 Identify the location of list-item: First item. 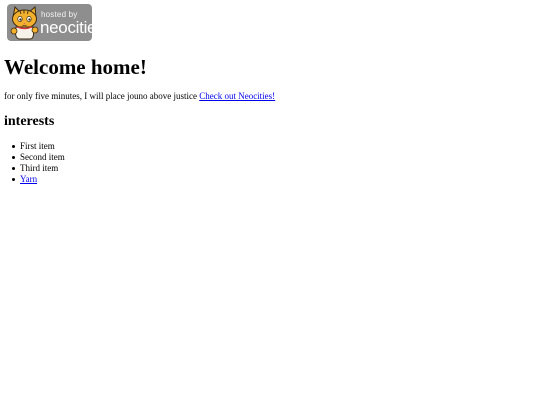
(38, 146).